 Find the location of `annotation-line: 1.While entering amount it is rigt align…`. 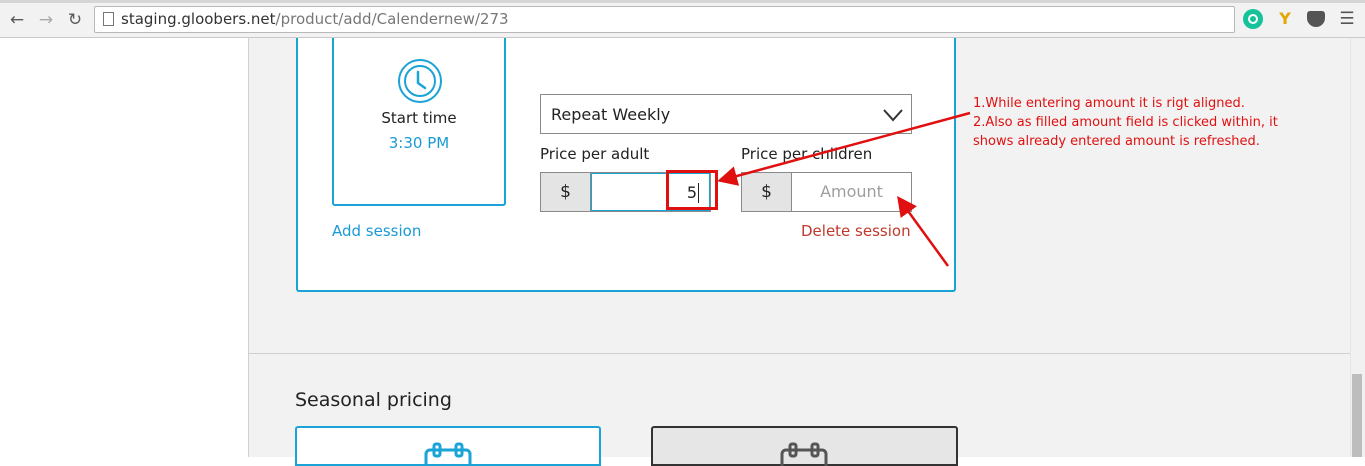

annotation-line: 1.While entering amount it is rigt align… is located at coordinates (1109, 103).